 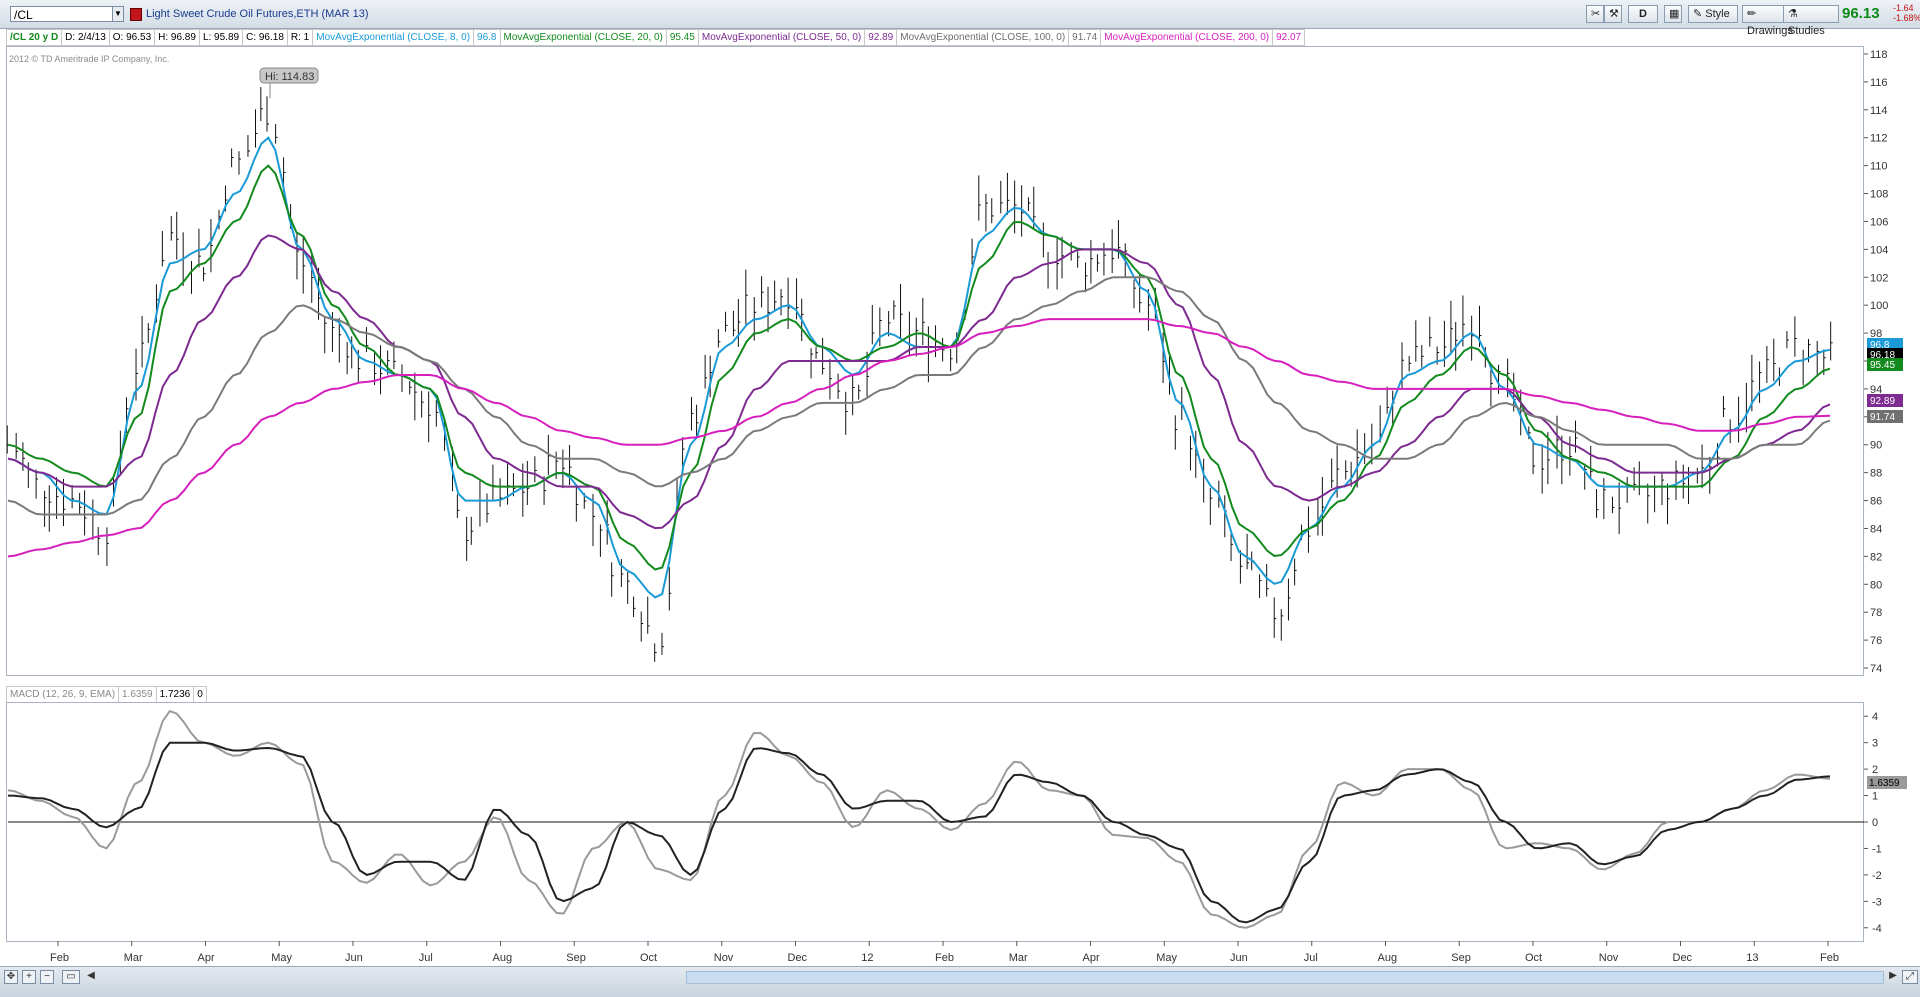 What do you see at coordinates (1879, 195) in the screenshot?
I see `price-tick-label: 108` at bounding box center [1879, 195].